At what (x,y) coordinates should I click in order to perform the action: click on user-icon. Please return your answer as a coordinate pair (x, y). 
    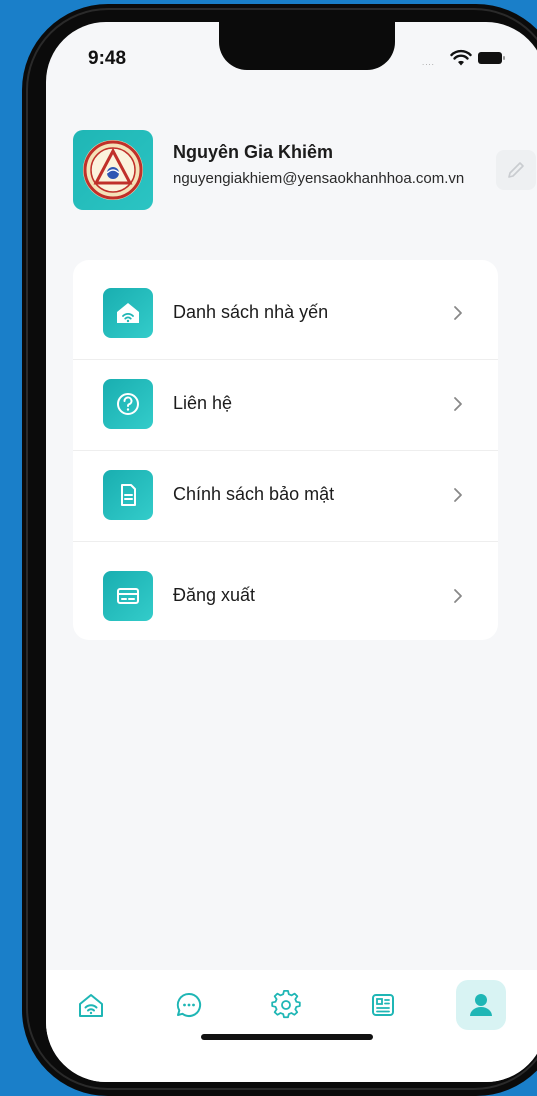
    Looking at the image, I should click on (481, 1005).